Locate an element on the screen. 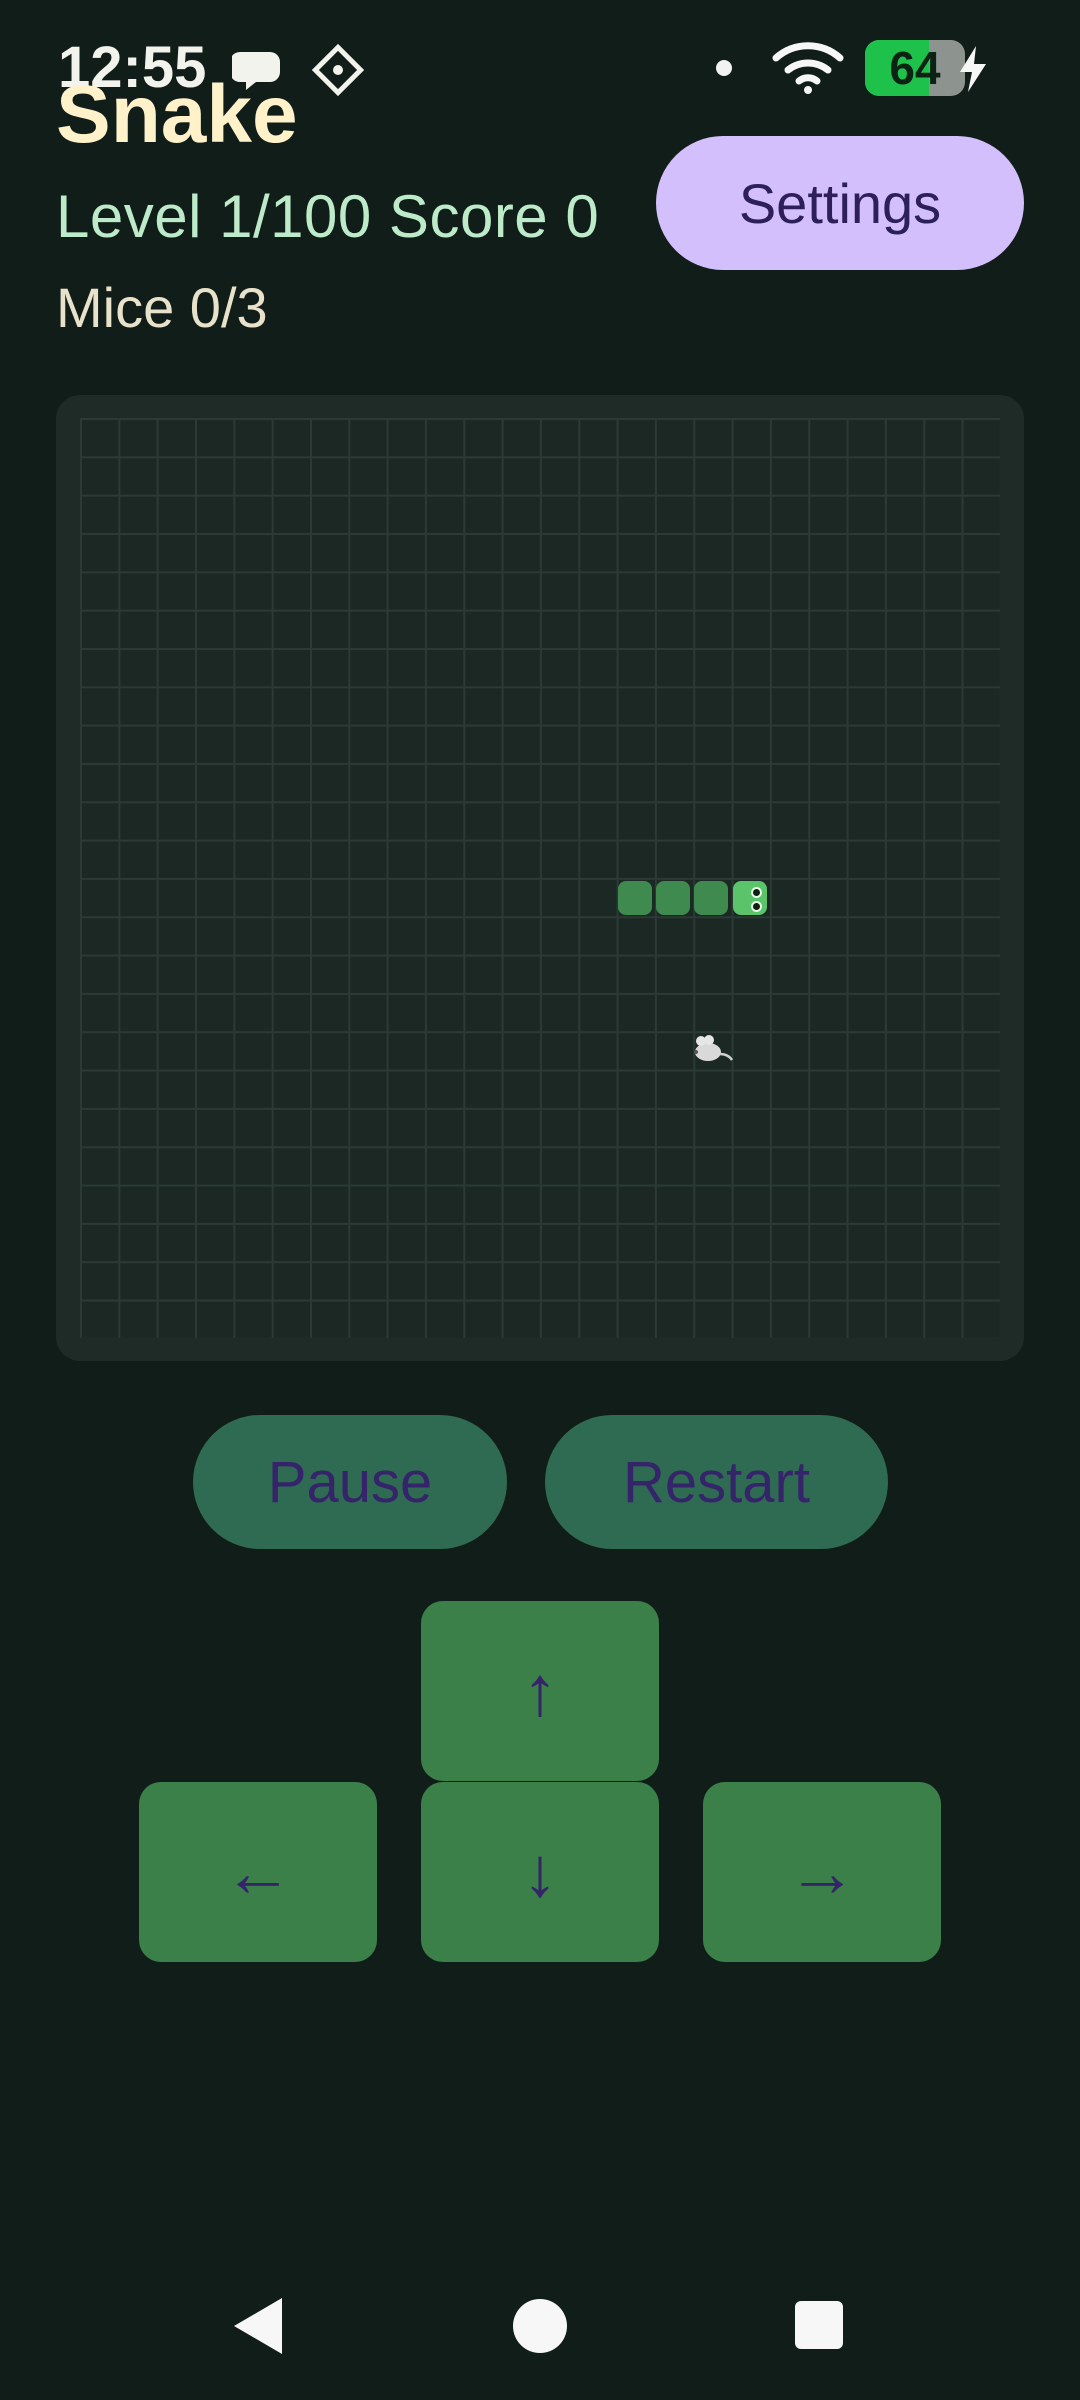  battery-icon: 64 is located at coordinates (915, 68).